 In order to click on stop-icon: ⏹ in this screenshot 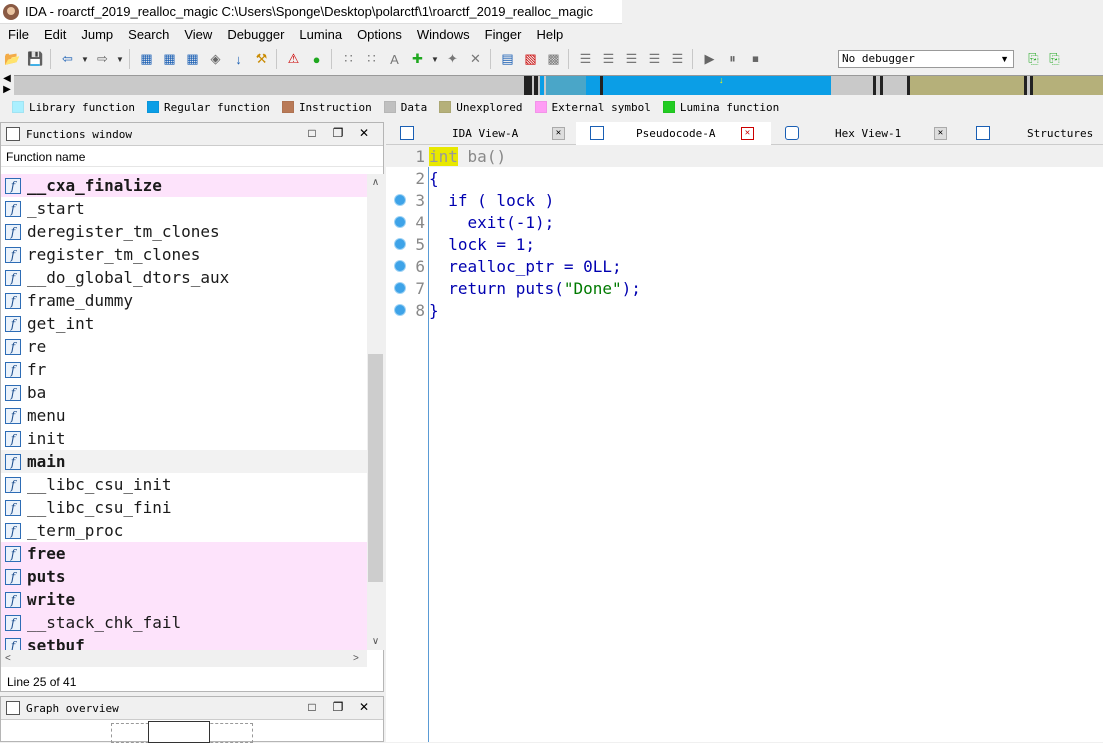, I will do `click(755, 59)`.